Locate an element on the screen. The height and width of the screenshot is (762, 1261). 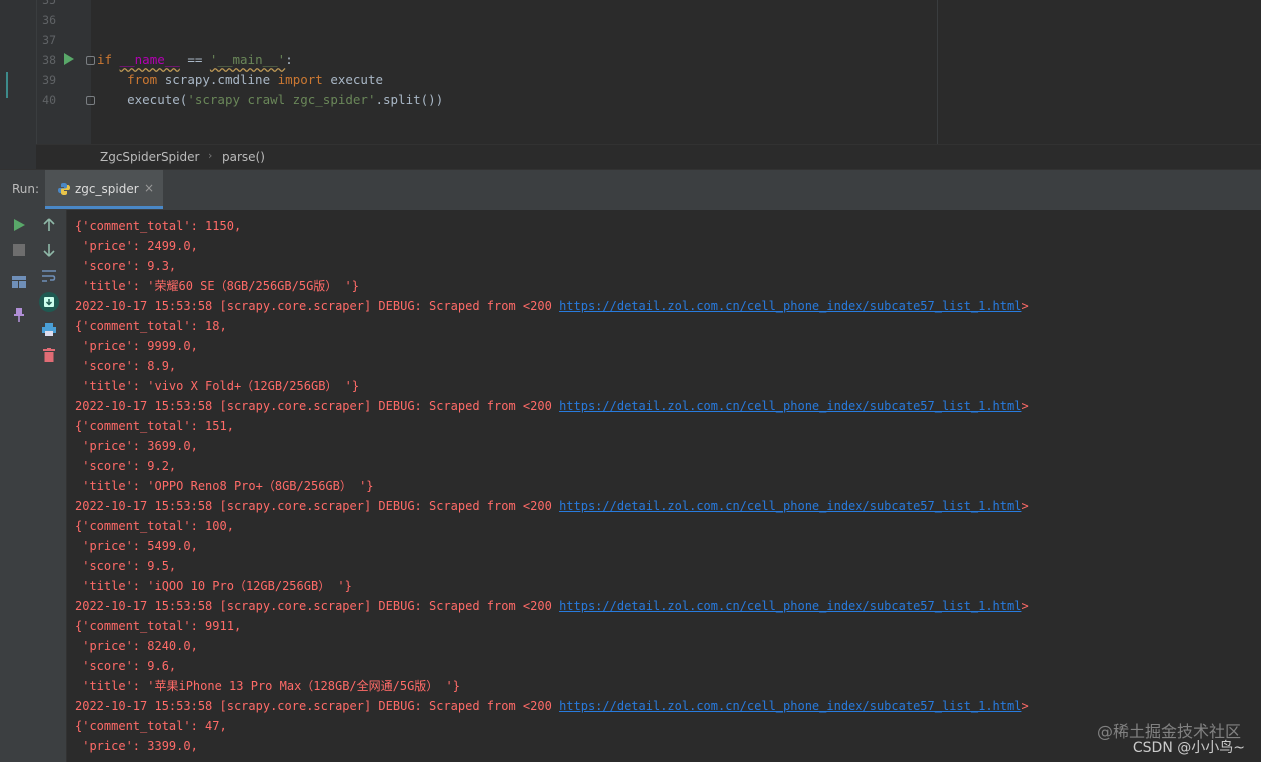
module-name: scrapy.cmdline is located at coordinates (217, 79).